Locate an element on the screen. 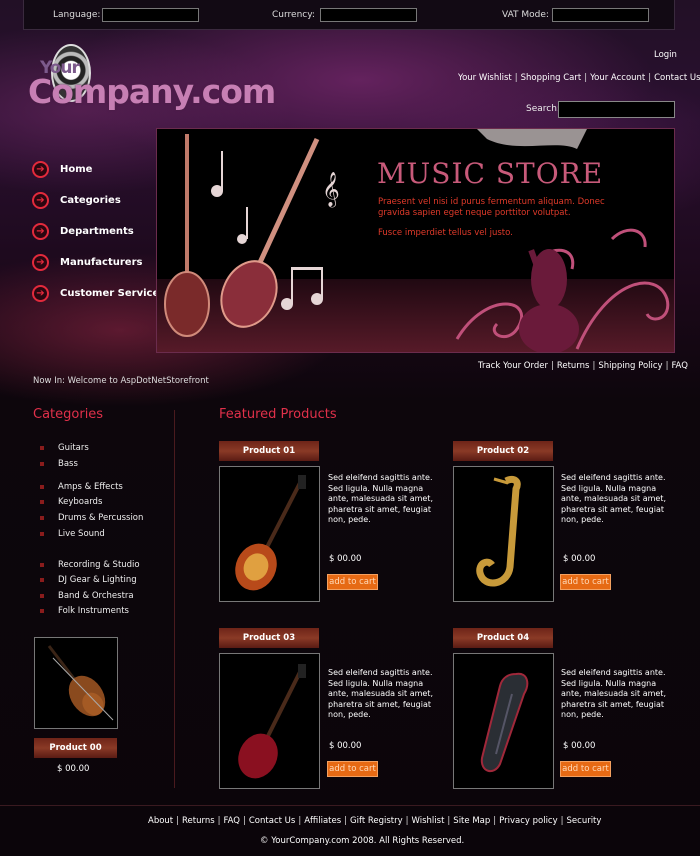 The width and height of the screenshot is (700, 856). login-link: Login is located at coordinates (665, 55).